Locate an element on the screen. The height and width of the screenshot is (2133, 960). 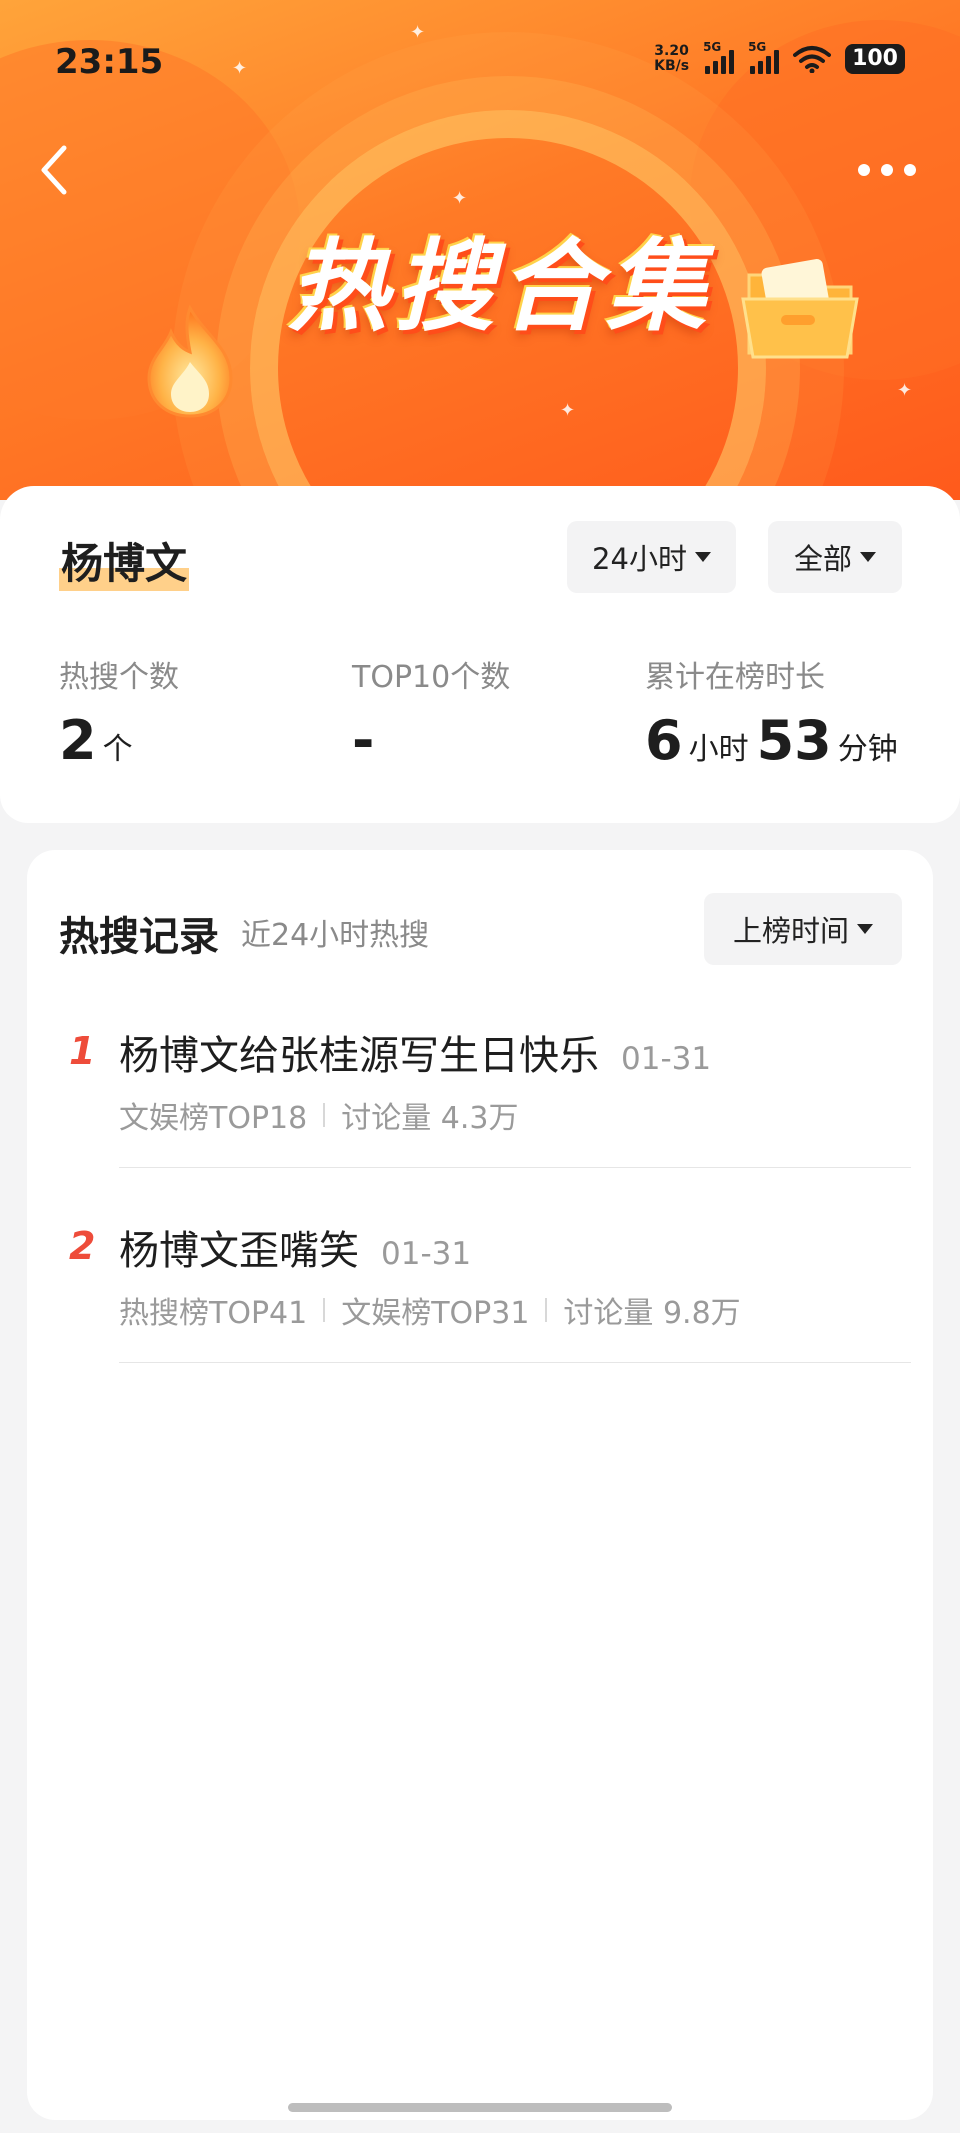
record-meta: 文娱榜TOP18 讨论量 4.3万 is located at coordinates (318, 1115).